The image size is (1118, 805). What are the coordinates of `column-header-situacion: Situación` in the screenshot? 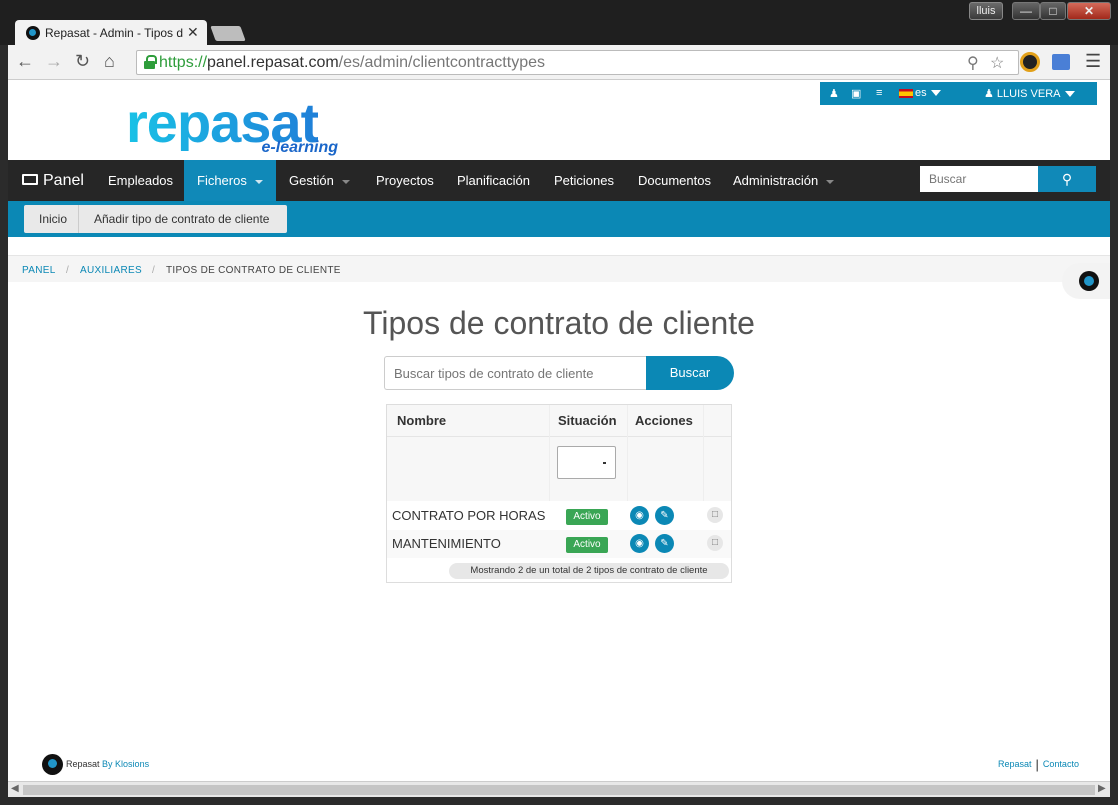 It's located at (588, 421).